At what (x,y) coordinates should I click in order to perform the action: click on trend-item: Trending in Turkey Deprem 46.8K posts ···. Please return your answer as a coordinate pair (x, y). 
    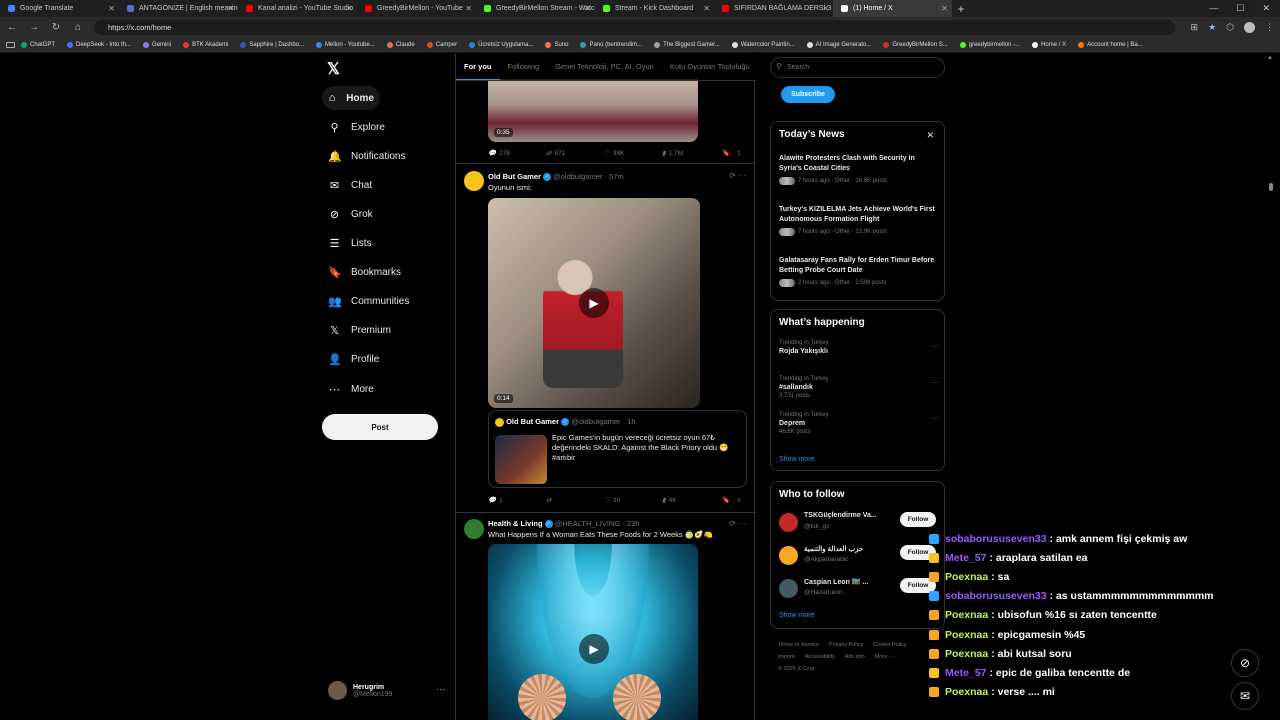
    Looking at the image, I should click on (859, 423).